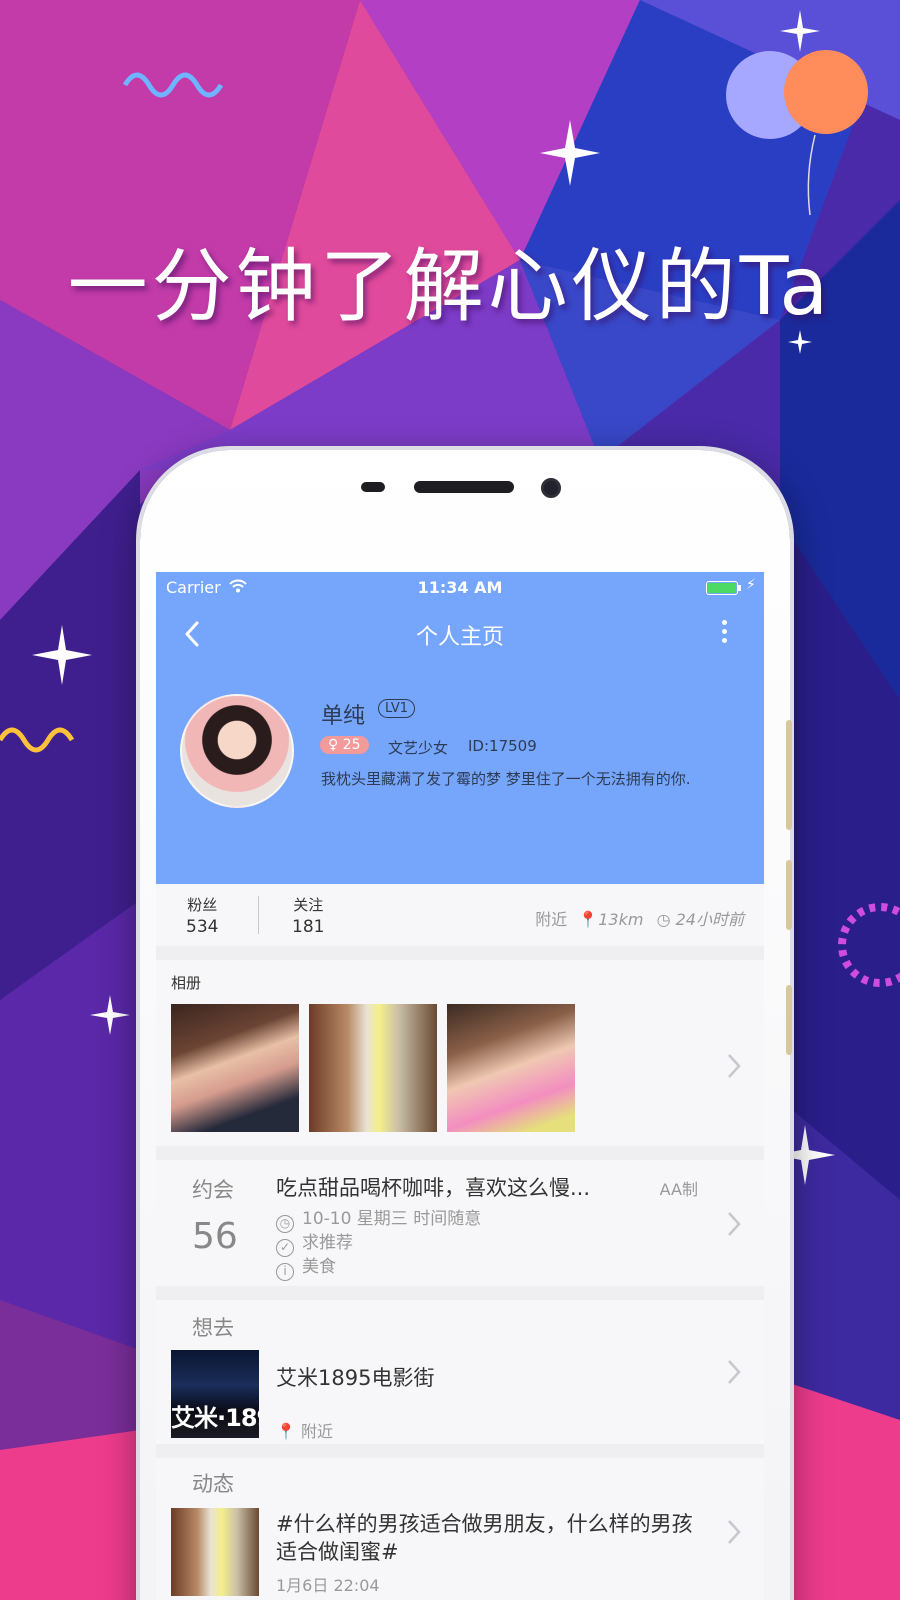  I want to click on info-icon: i, so click(285, 1272).